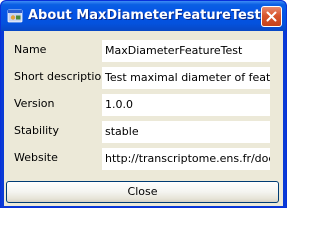 Image resolution: width=320 pixels, height=240 pixels. What do you see at coordinates (186, 159) in the screenshot?
I see `website-value: http://transcriptome.ens.fr/doelan` at bounding box center [186, 159].